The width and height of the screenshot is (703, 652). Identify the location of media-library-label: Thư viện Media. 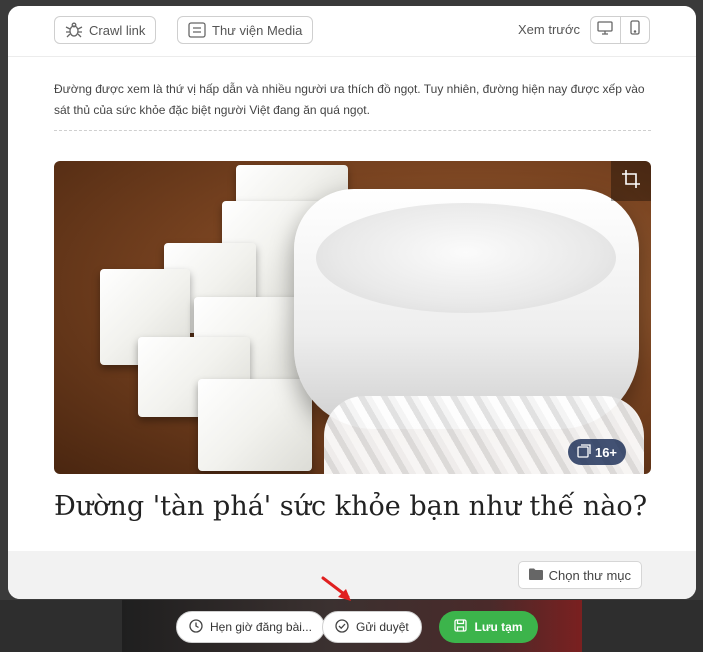
(257, 30).